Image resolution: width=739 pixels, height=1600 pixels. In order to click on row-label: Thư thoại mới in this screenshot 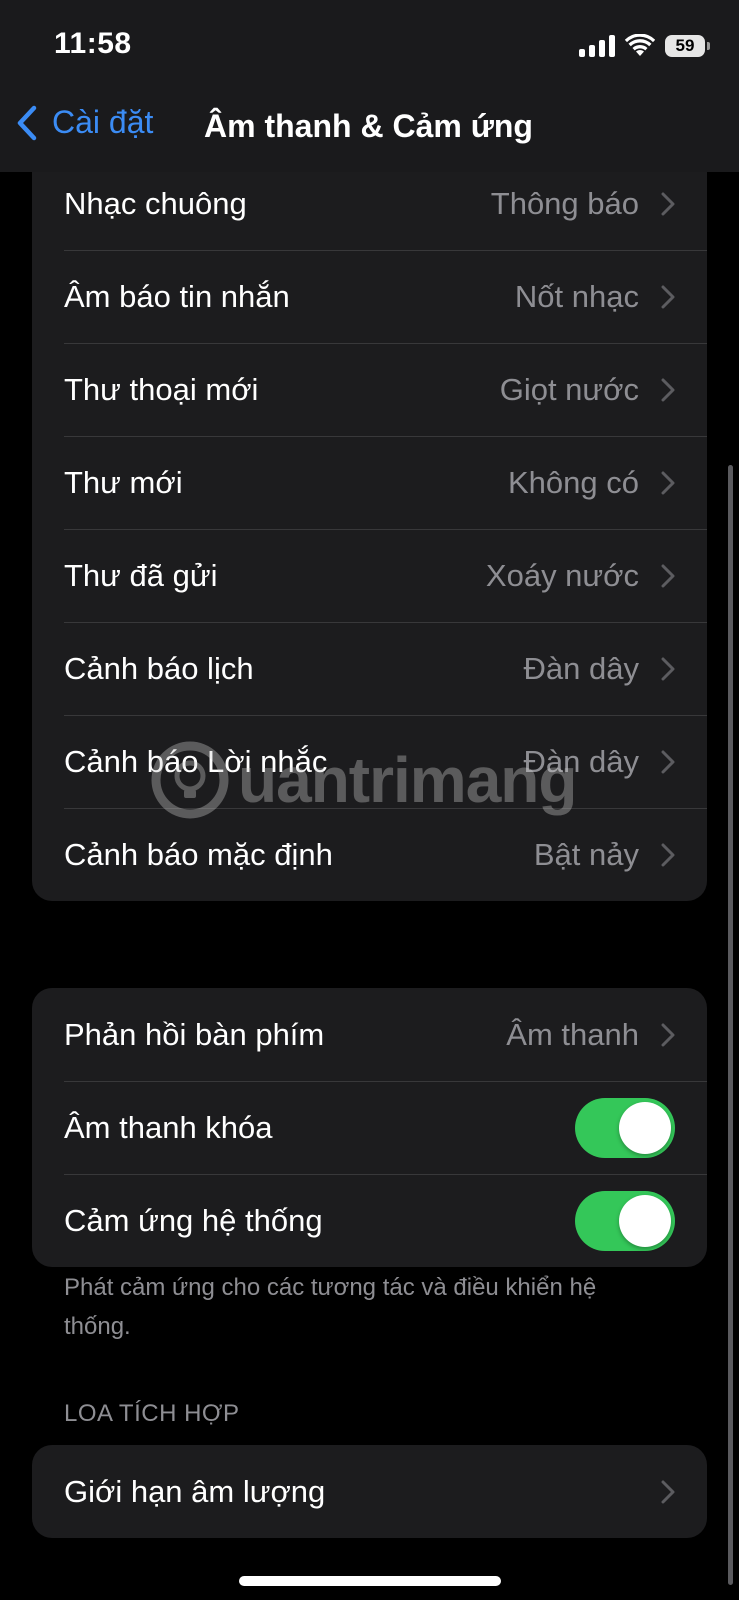, I will do `click(161, 389)`.